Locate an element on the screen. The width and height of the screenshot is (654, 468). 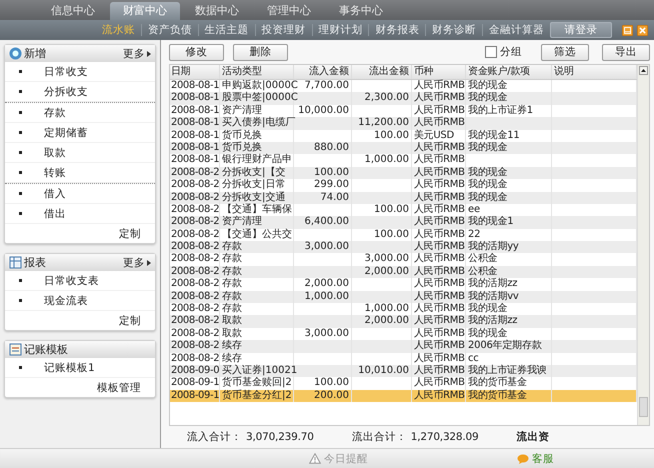
table-row: 2008-08-2 【交通】车辆保 100.00 人民币RMB ee is located at coordinates (403, 210).